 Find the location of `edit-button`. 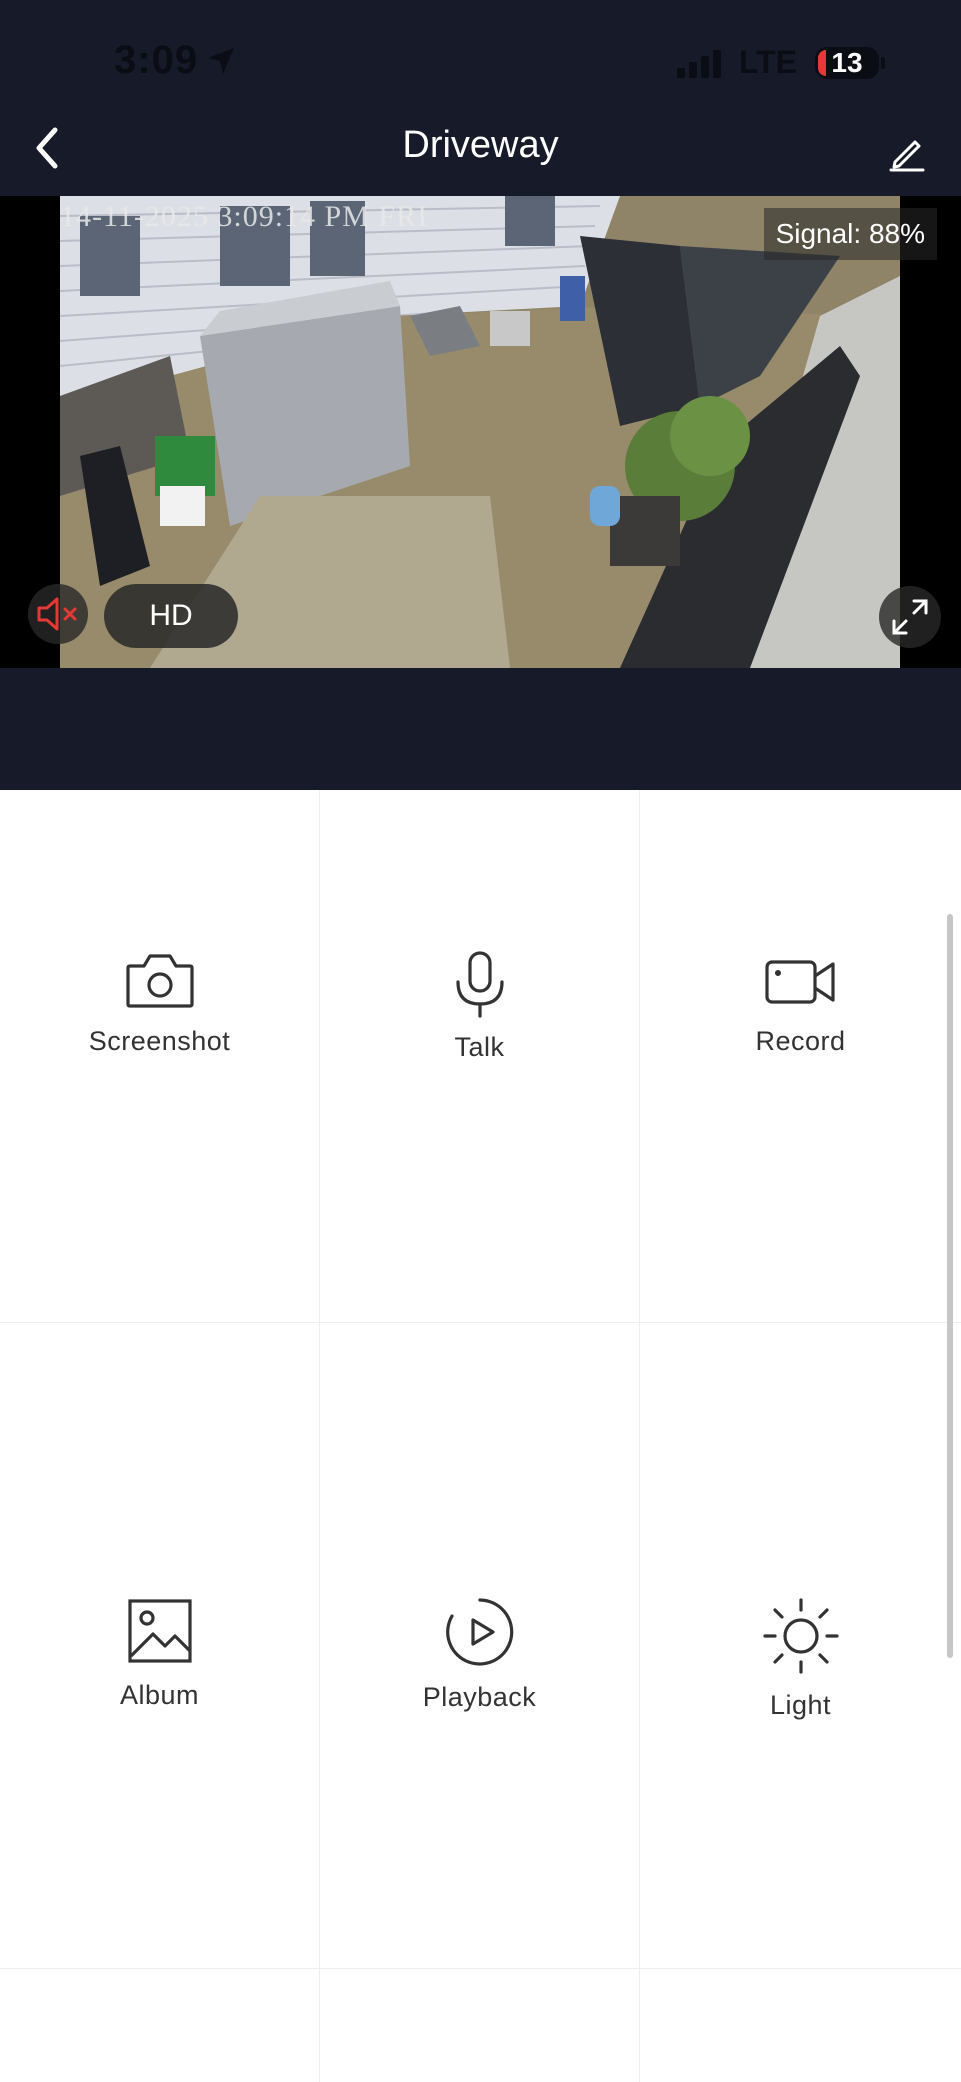

edit-button is located at coordinates (907, 152).